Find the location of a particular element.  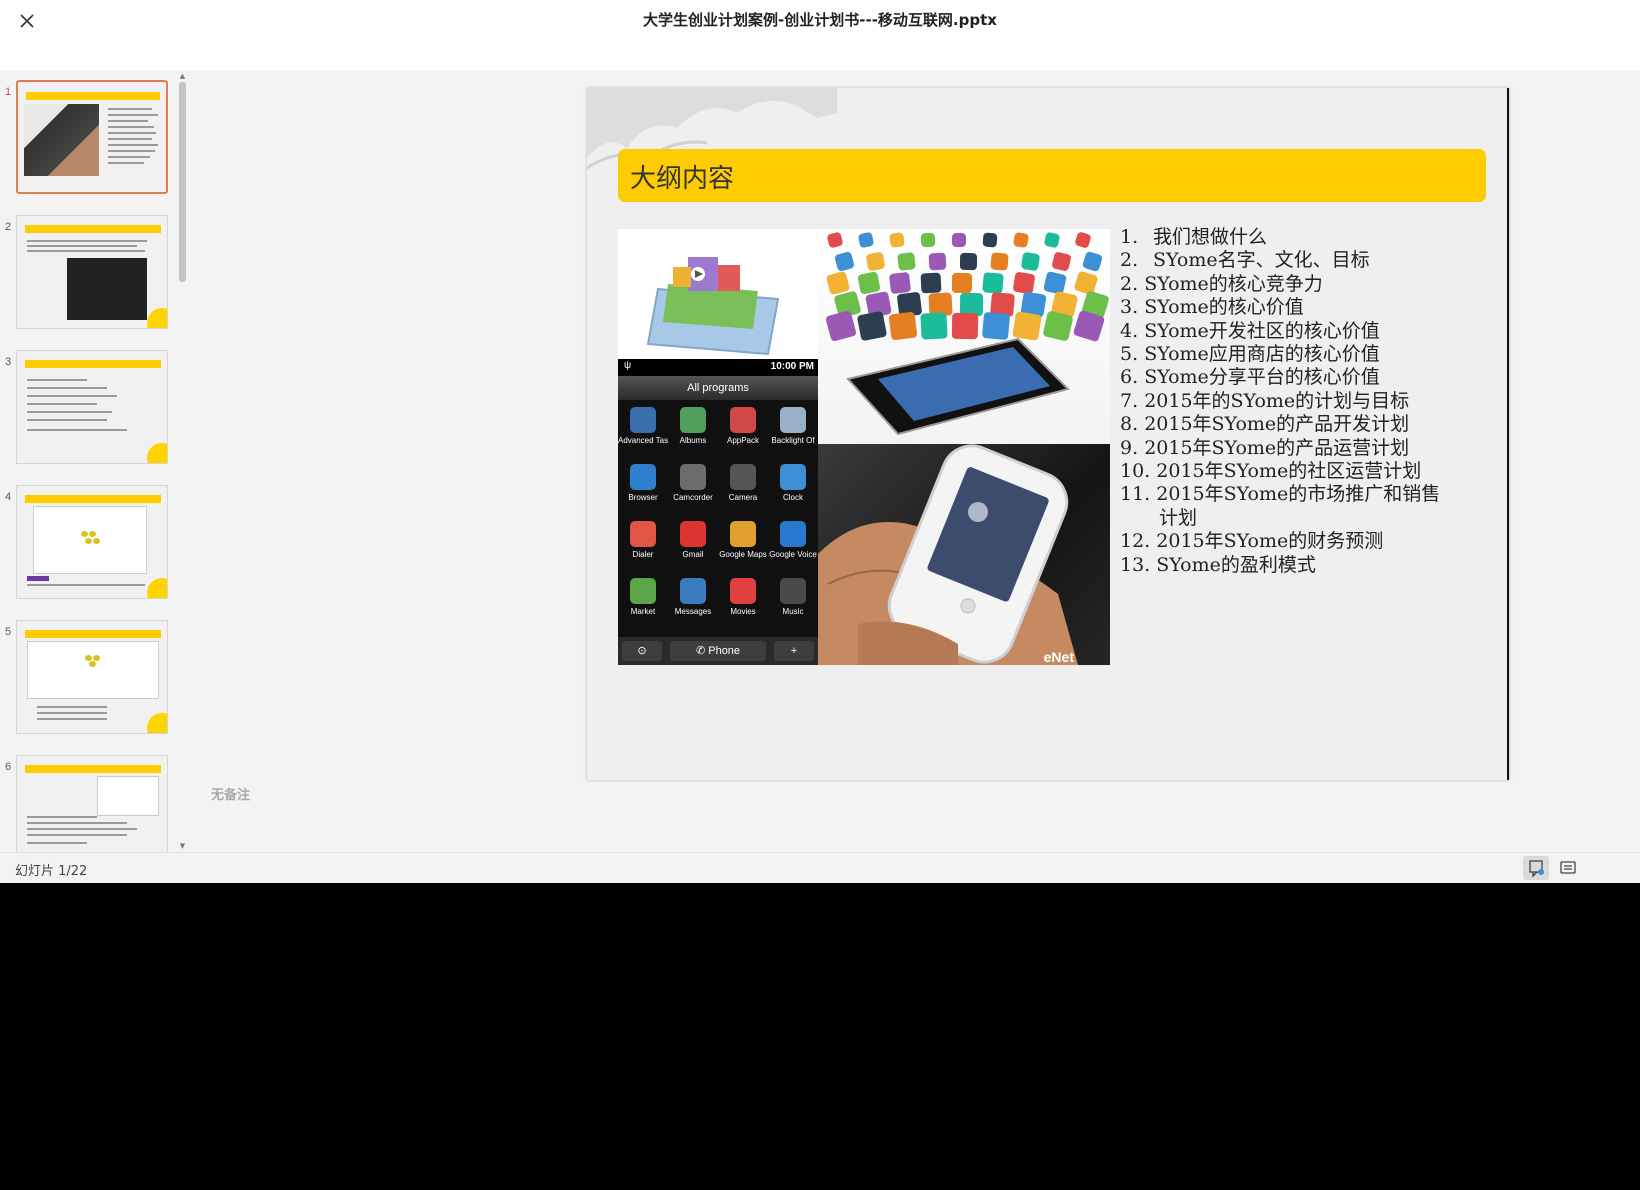

android-app: Clock is located at coordinates (793, 489).